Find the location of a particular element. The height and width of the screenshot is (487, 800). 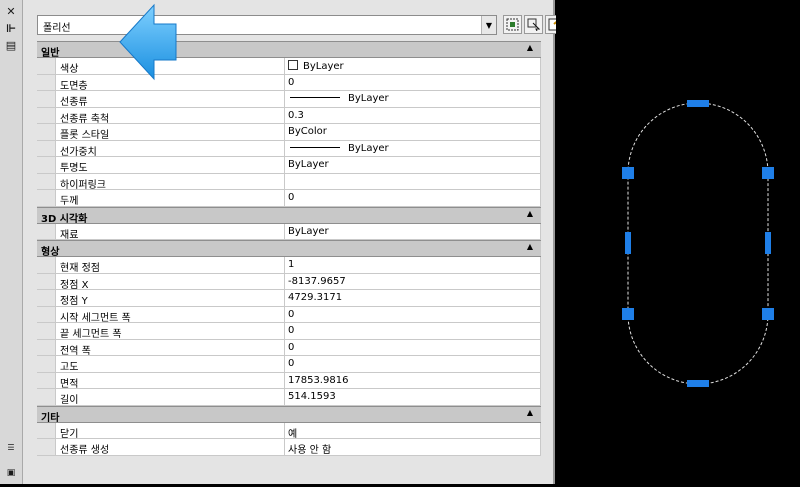

property-value: 17853.9816 is located at coordinates (413, 380).